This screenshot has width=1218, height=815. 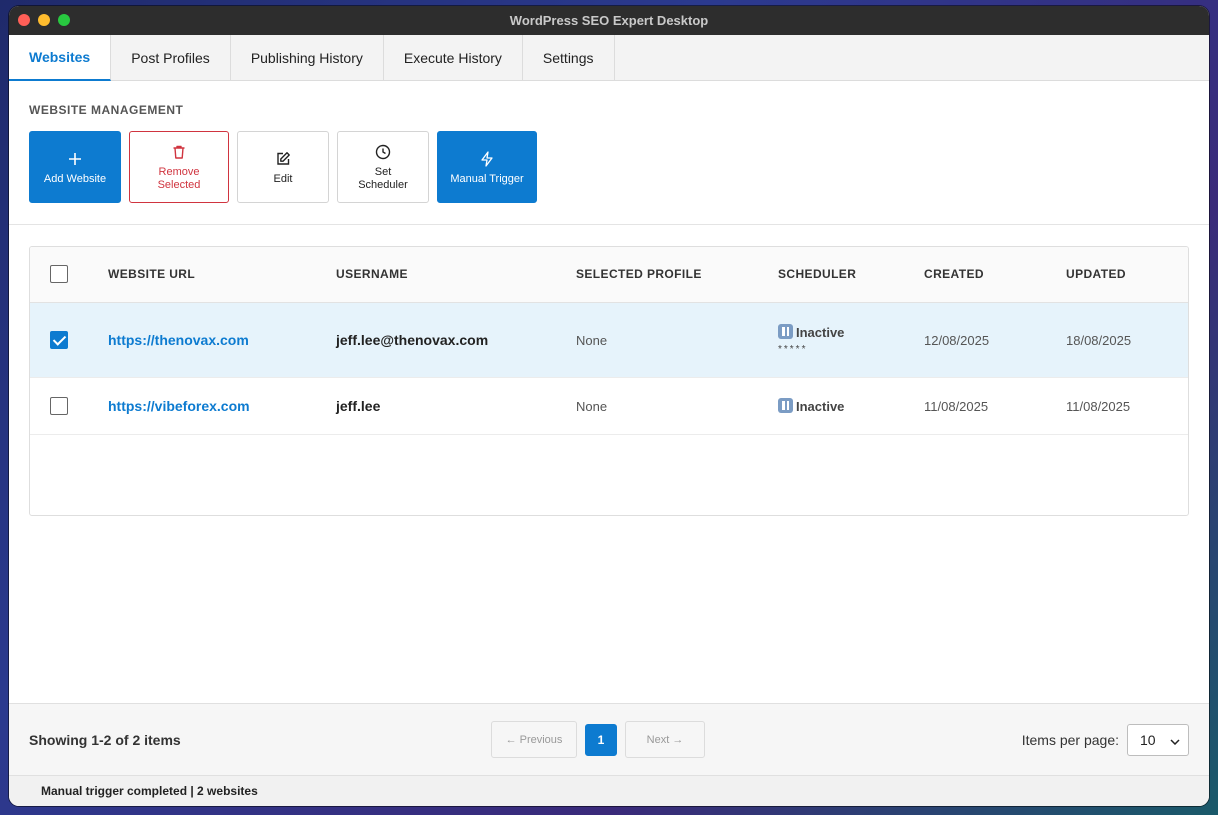 What do you see at coordinates (1070, 739) in the screenshot?
I see `items-per-page-label: Items per page:` at bounding box center [1070, 739].